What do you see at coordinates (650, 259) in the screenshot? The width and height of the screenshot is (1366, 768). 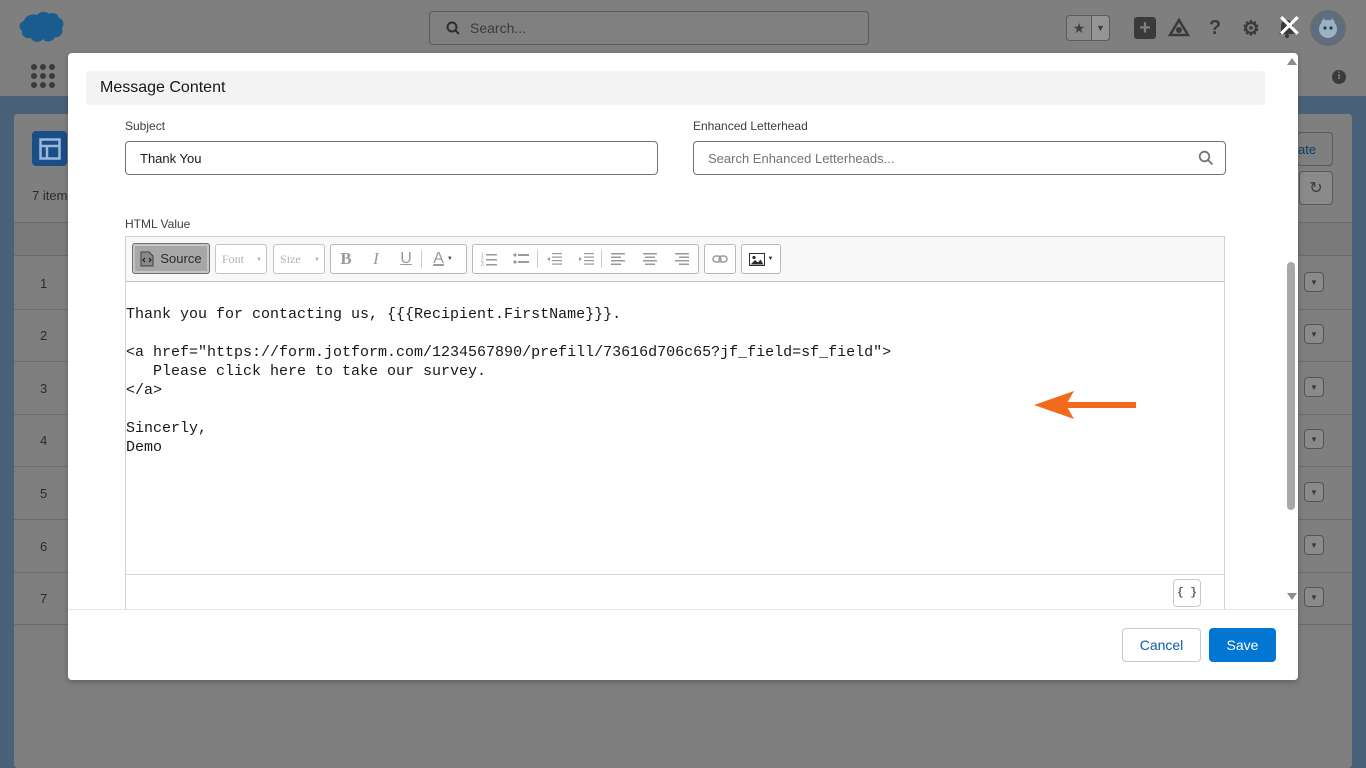 I see `align-center-icon` at bounding box center [650, 259].